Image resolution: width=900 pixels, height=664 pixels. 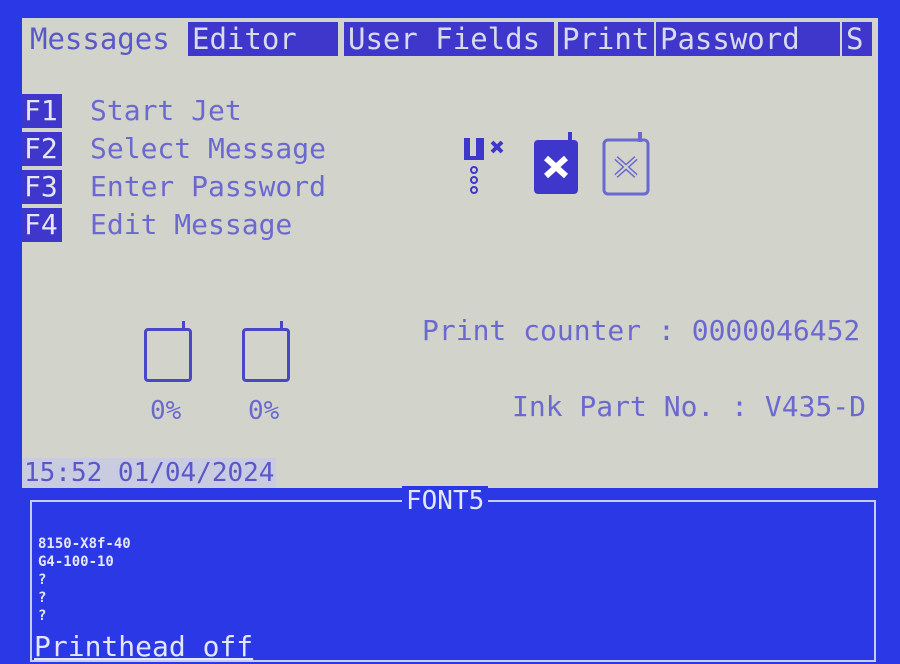 What do you see at coordinates (42, 187) in the screenshot?
I see `fkey-f3: F3` at bounding box center [42, 187].